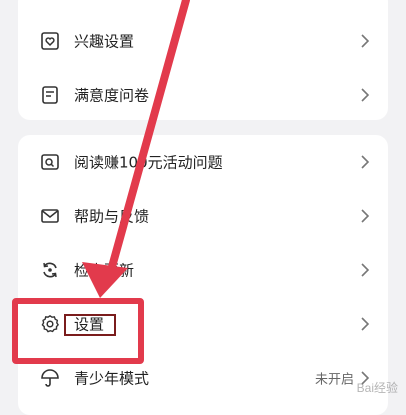  I want to click on refresh-icon, so click(50, 270).